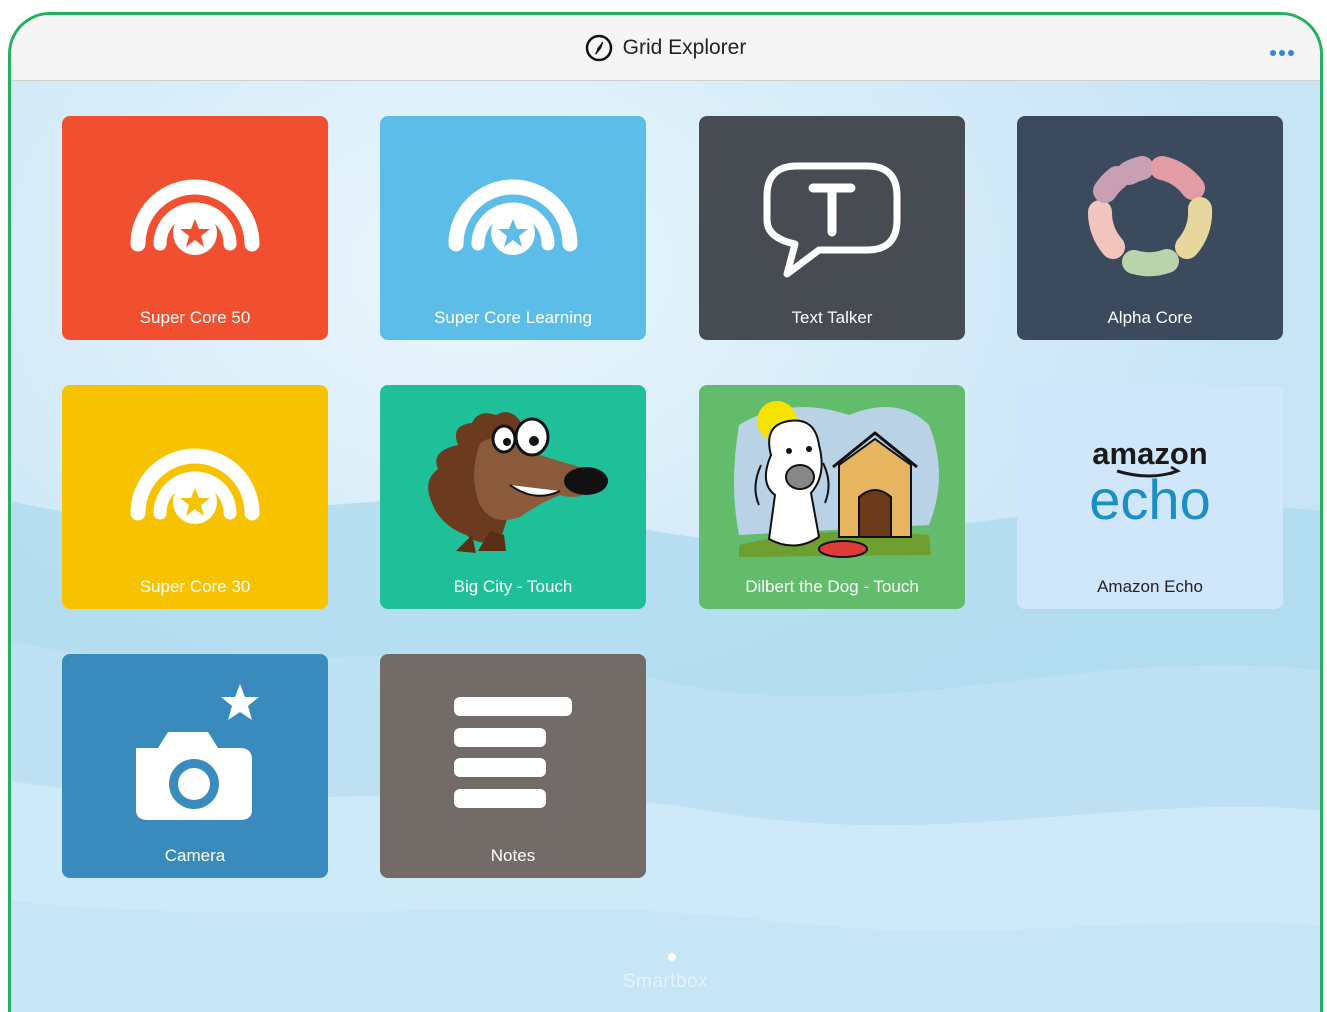 The width and height of the screenshot is (1327, 1012). Describe the element at coordinates (1150, 216) in the screenshot. I see `ring-icon` at that location.